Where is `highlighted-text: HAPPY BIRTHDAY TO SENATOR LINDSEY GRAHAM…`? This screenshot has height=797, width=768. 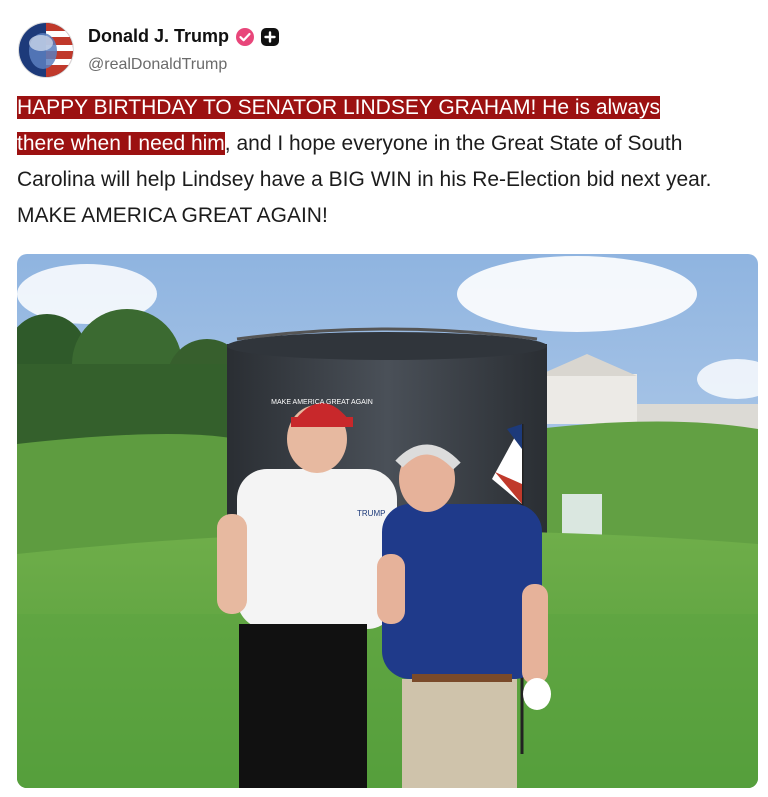 highlighted-text: HAPPY BIRTHDAY TO SENATOR LINDSEY GRAHAM… is located at coordinates (339, 107).